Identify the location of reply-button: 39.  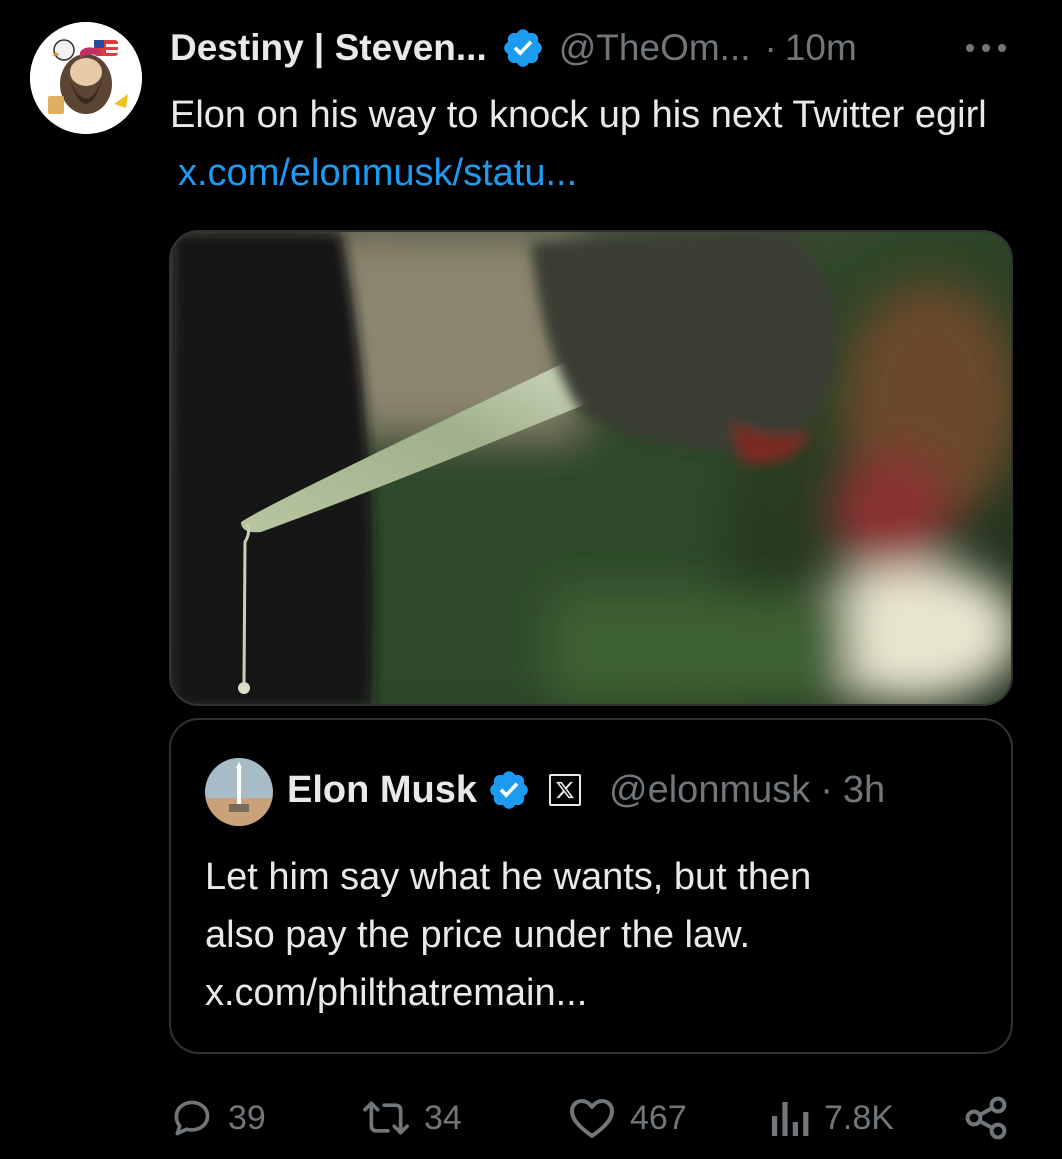
(218, 1118).